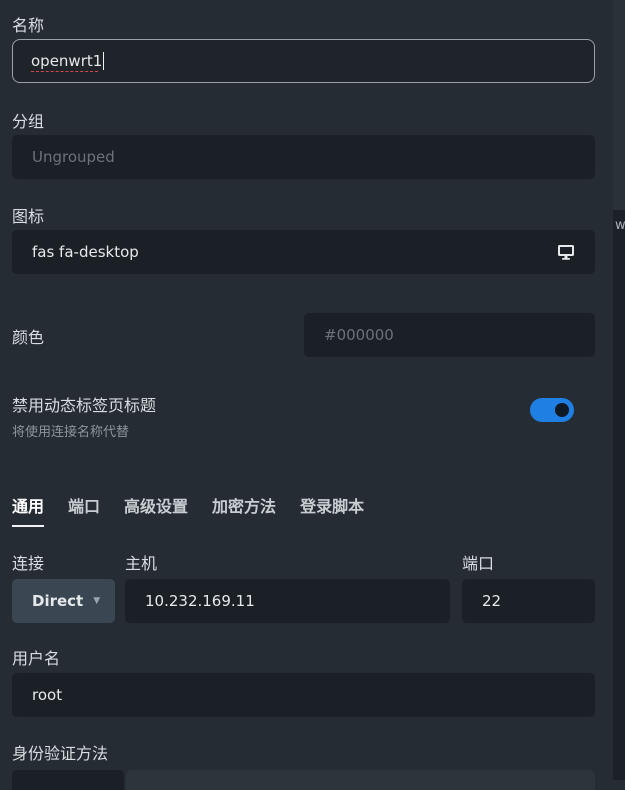  What do you see at coordinates (60, 753) in the screenshot?
I see `auth-method-label: 身份验证方法` at bounding box center [60, 753].